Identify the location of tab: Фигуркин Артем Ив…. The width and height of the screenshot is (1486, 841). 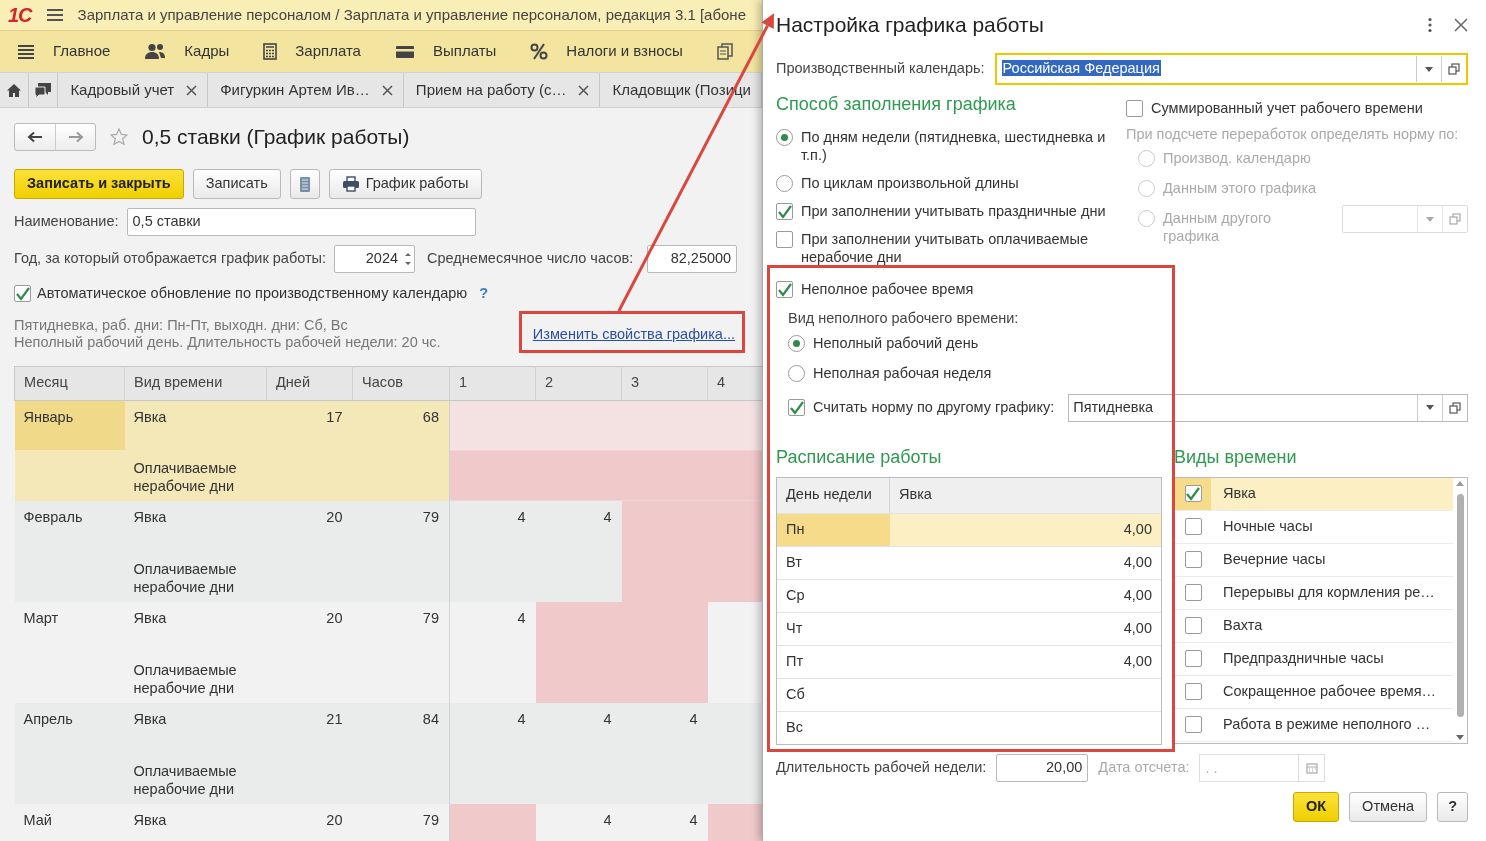
(306, 90).